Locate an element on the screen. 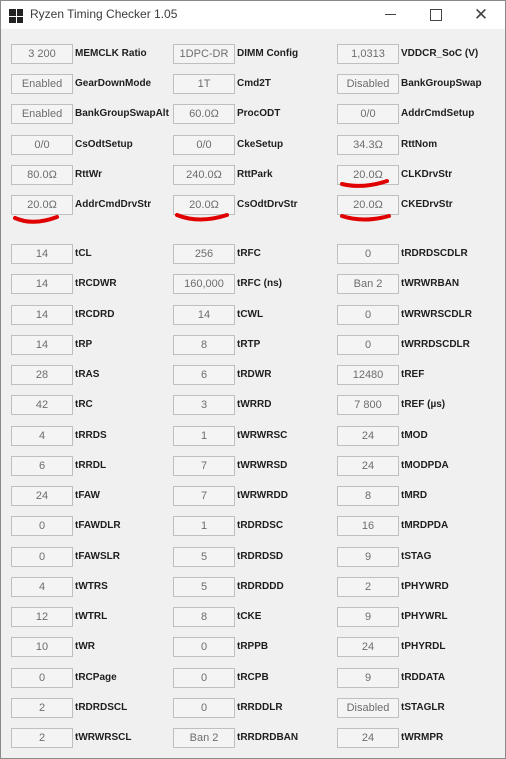 This screenshot has height=759, width=506. value-twtrl: 12 is located at coordinates (42, 617).